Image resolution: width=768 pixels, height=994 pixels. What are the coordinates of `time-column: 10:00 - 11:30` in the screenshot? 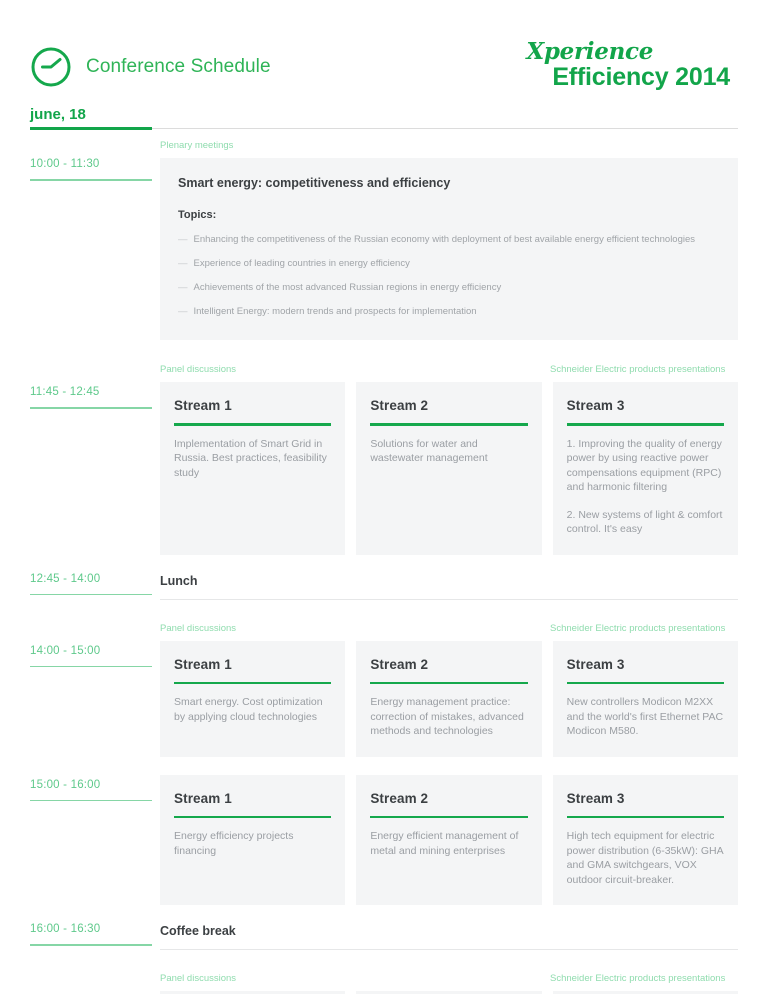 It's located at (91, 169).